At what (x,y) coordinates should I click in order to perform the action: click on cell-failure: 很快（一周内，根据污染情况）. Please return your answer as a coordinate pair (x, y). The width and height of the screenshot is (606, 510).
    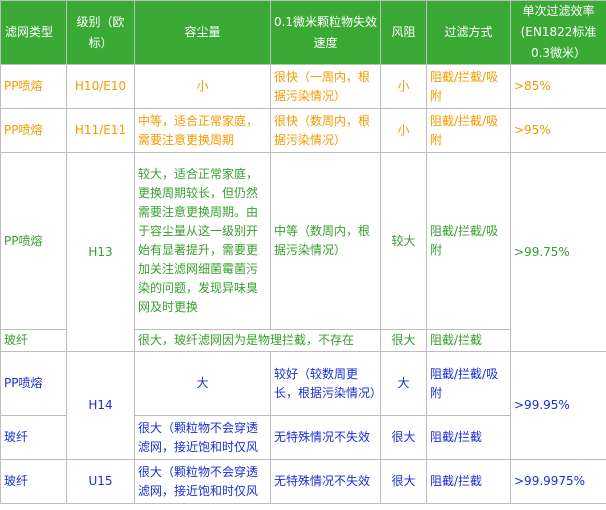
    Looking at the image, I should click on (325, 86).